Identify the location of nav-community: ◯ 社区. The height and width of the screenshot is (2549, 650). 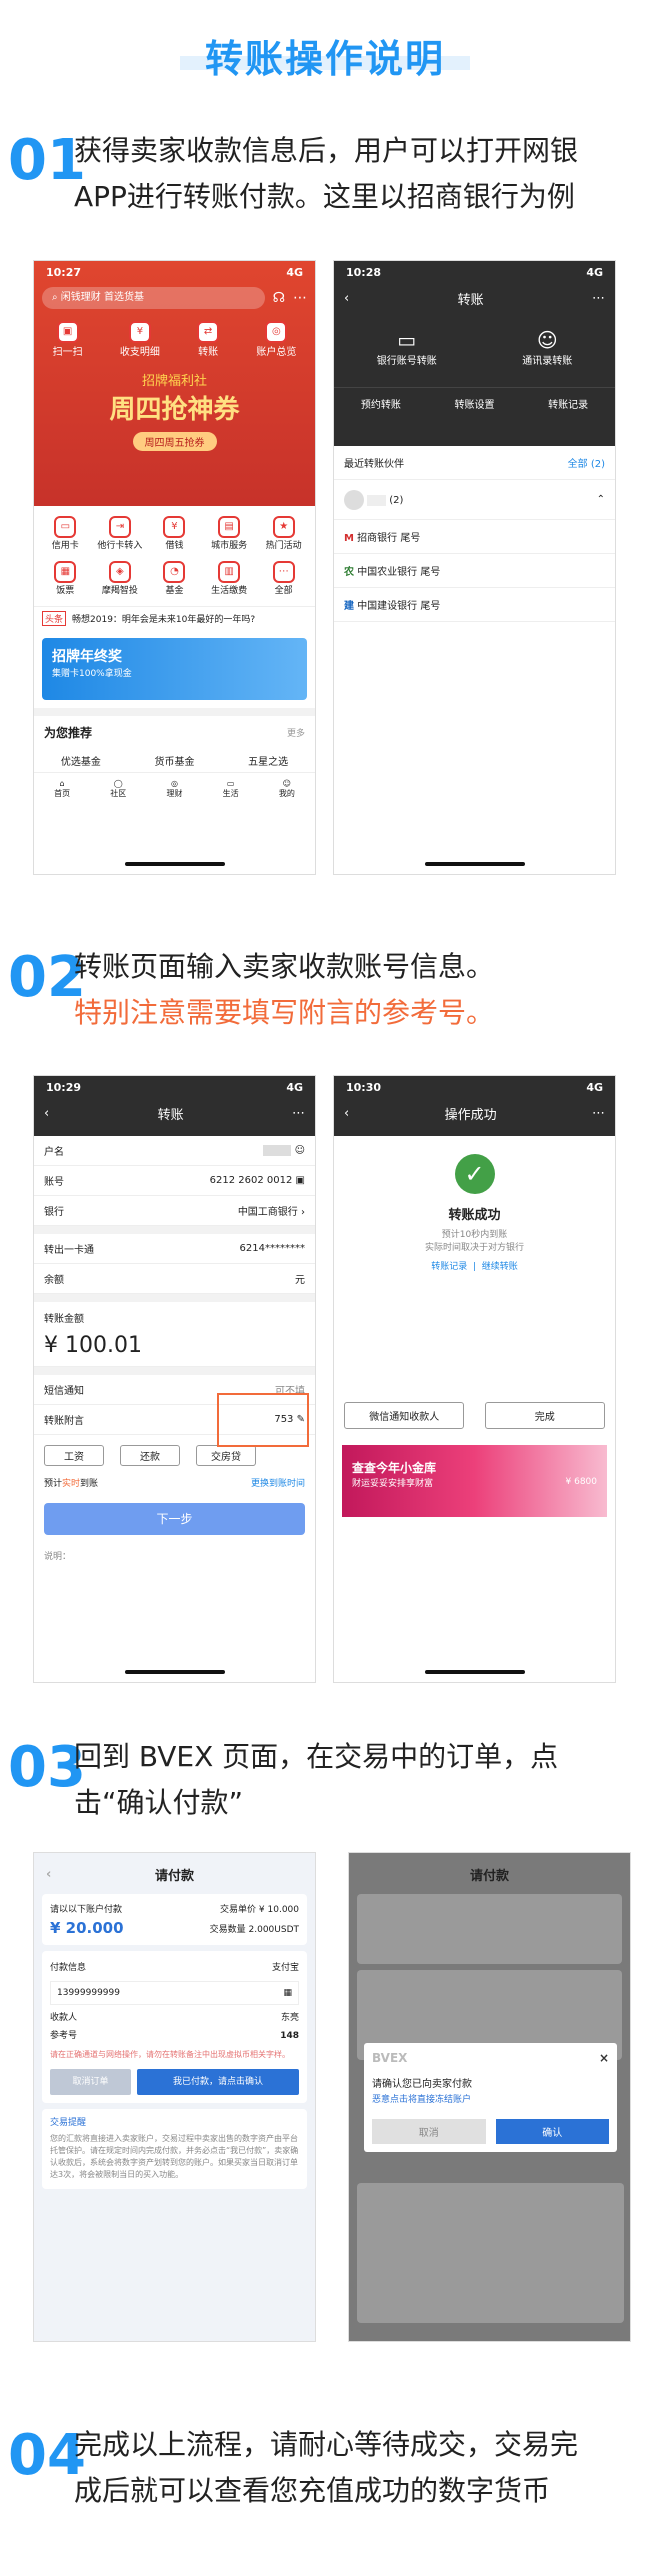
(118, 789).